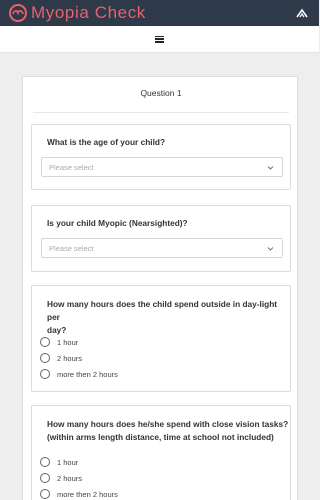 This screenshot has width=320, height=500. Describe the element at coordinates (18, 13) in the screenshot. I see `glasses-logo-icon` at that location.